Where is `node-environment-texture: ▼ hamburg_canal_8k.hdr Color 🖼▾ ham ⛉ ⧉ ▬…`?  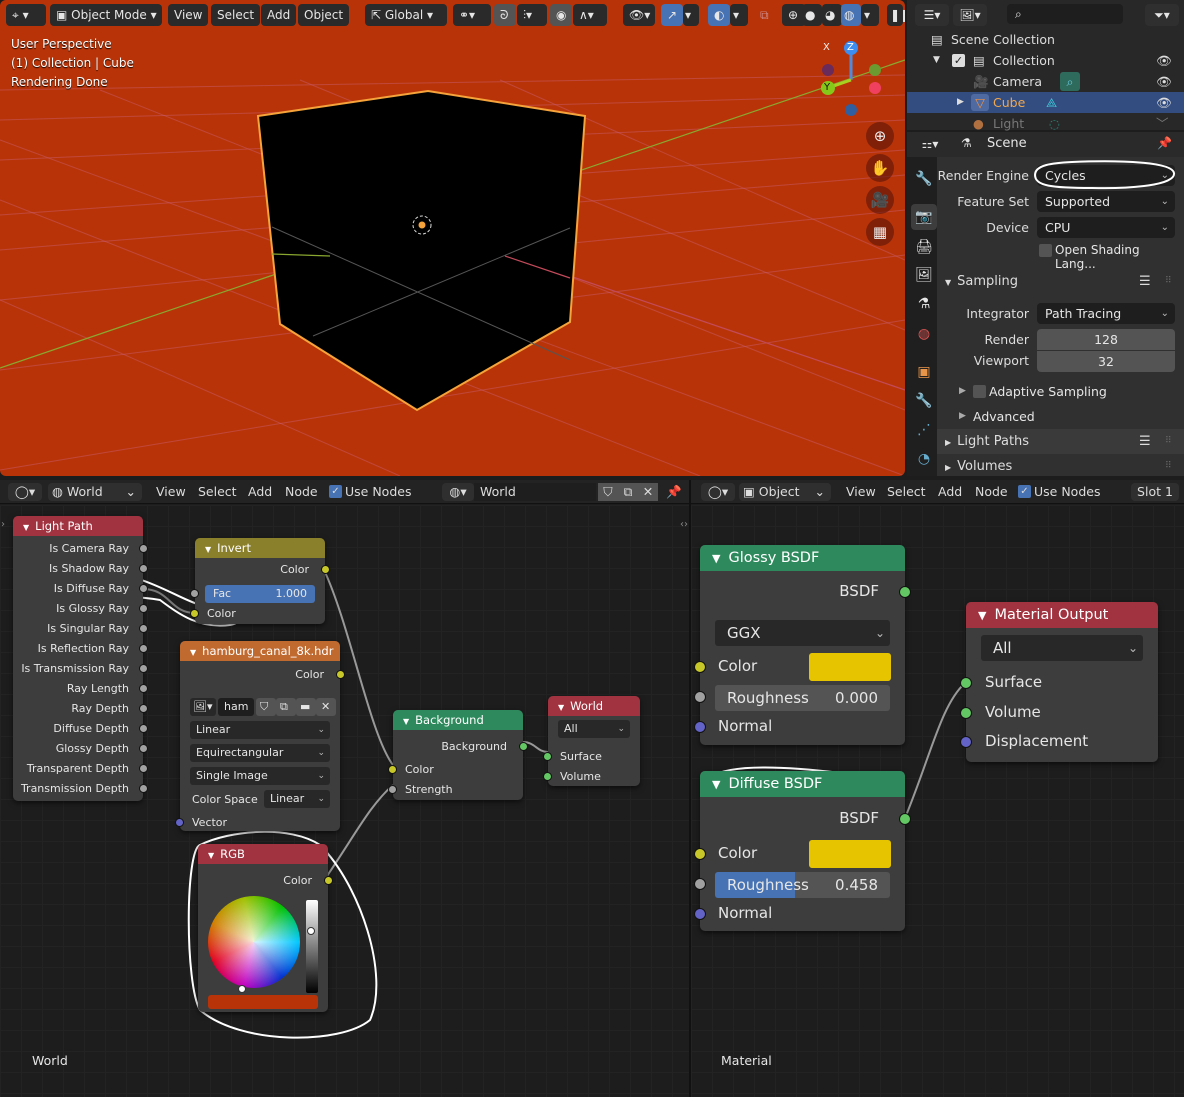
node-environment-texture: ▼ hamburg_canal_8k.hdr Color 🖼▾ ham ⛉ ⧉ ▬… is located at coordinates (260, 736).